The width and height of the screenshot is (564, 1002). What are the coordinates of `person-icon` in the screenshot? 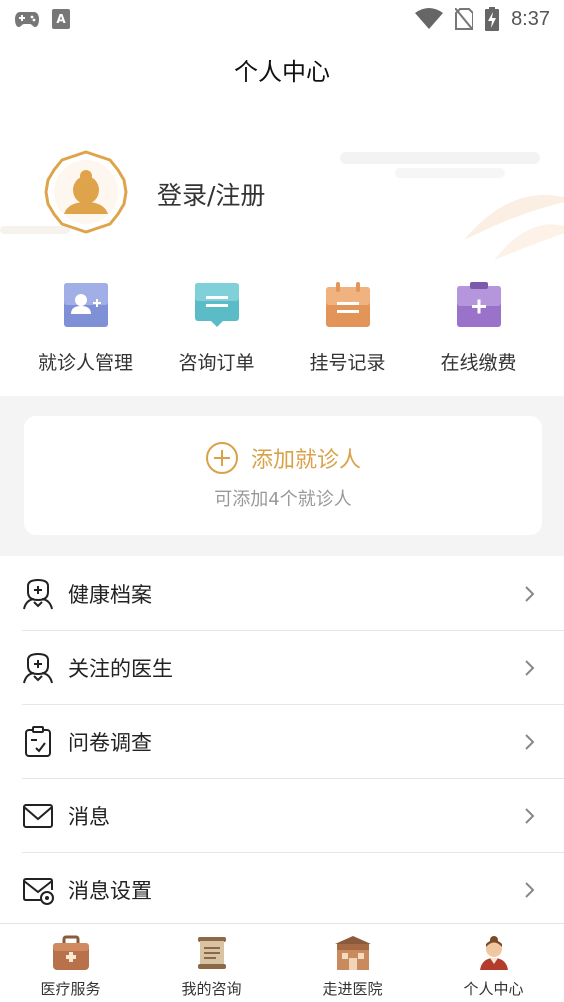 It's located at (493, 953).